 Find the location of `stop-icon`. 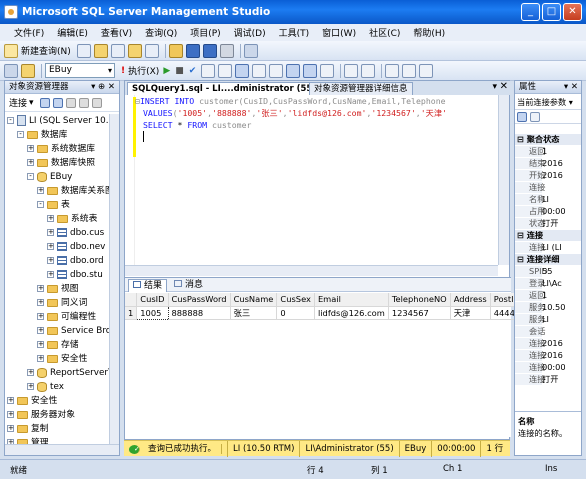

stop-icon is located at coordinates (70, 102).